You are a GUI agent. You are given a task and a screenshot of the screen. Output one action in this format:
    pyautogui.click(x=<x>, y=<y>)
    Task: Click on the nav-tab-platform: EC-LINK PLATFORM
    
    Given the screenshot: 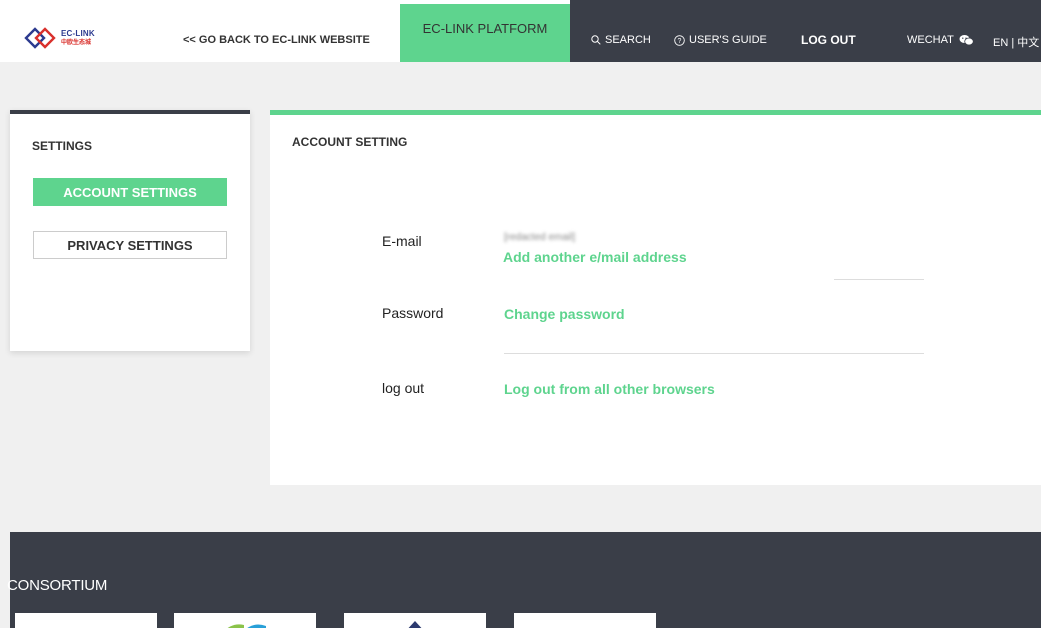 What is the action you would take?
    pyautogui.click(x=485, y=33)
    